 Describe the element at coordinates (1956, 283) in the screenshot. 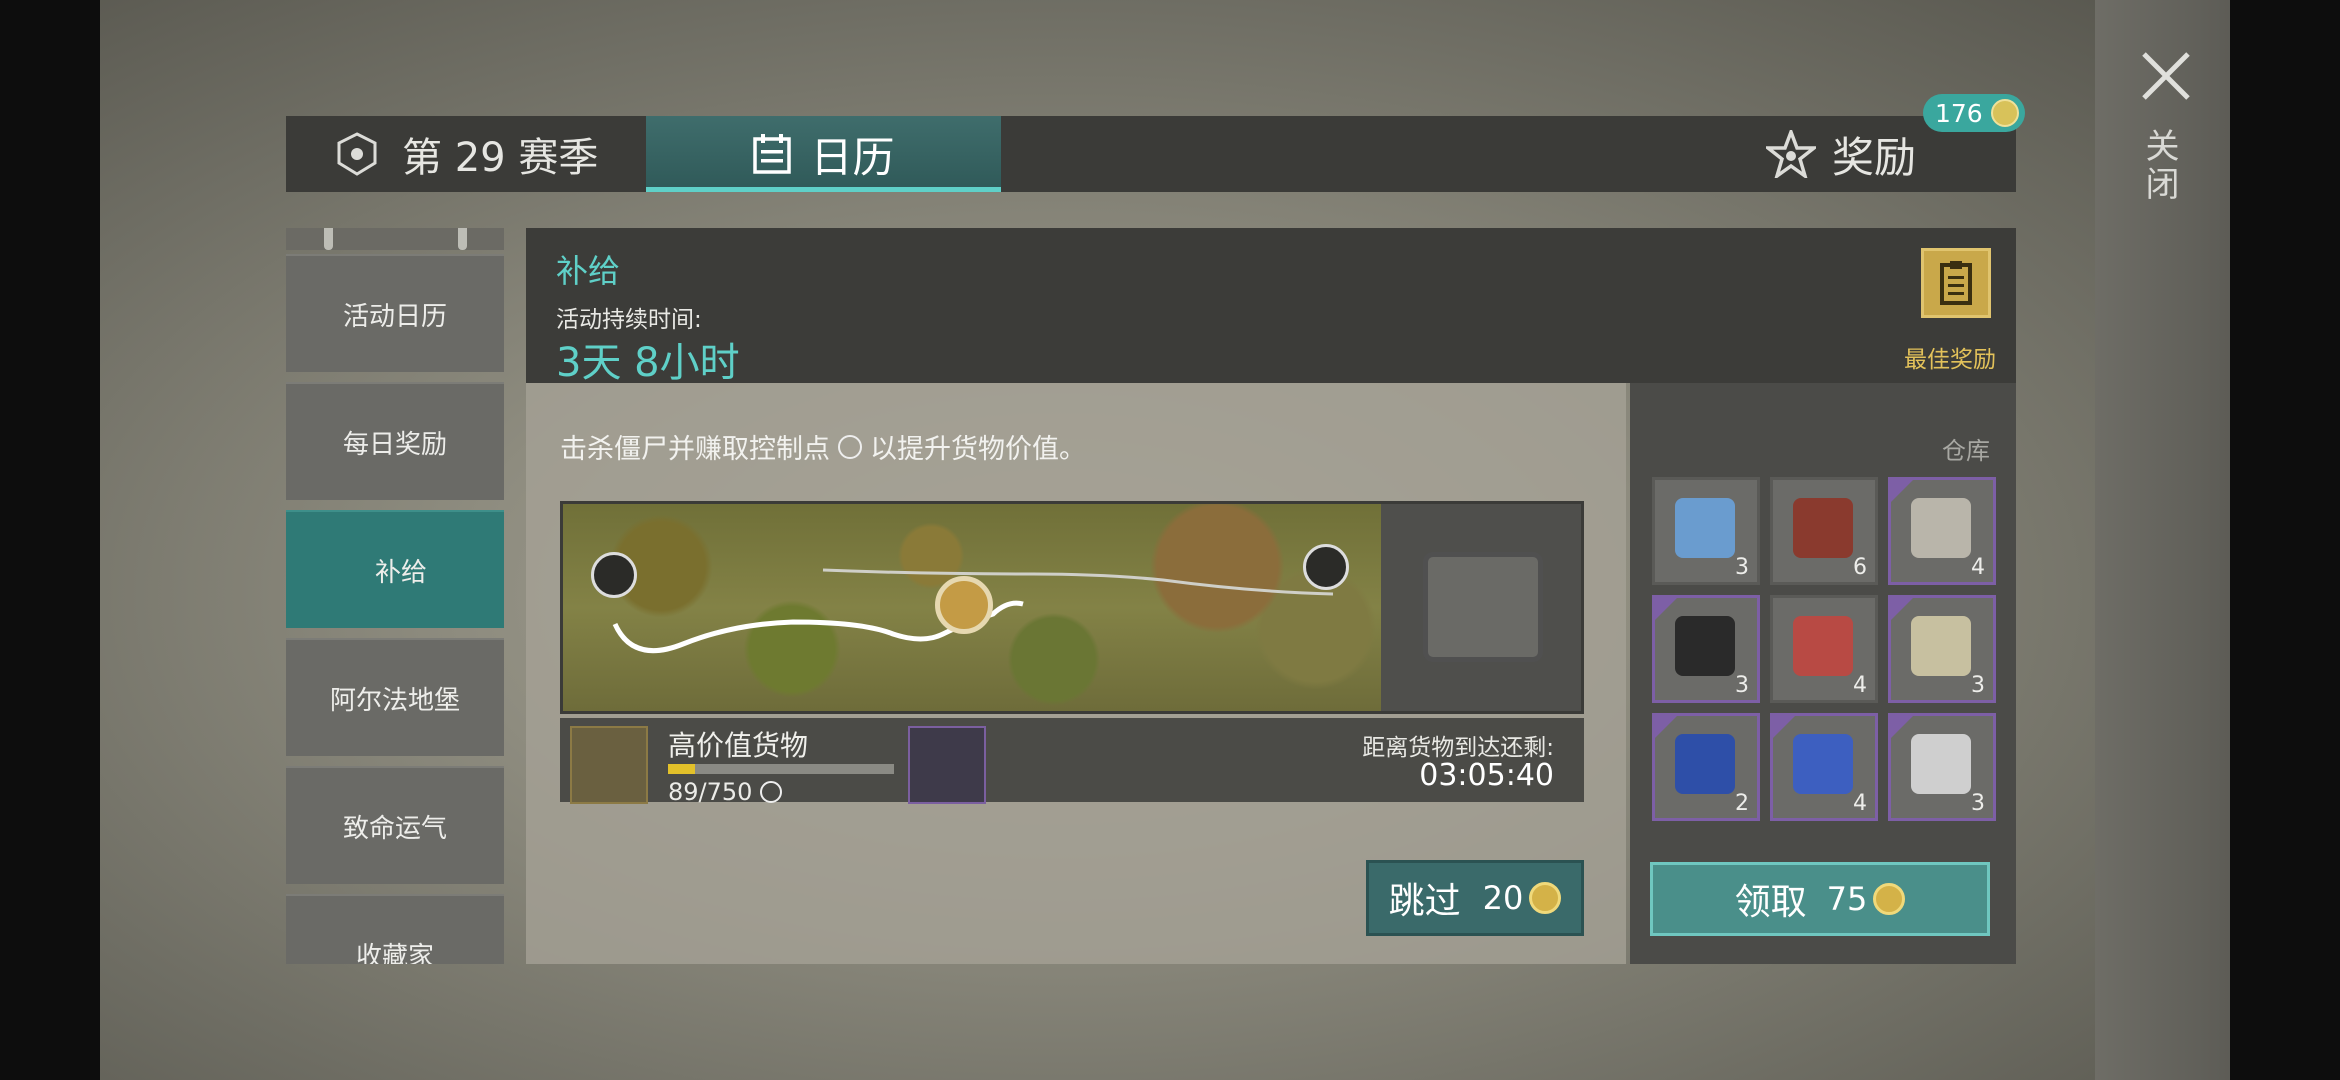

I see `best-reward-clipboard-icon` at that location.